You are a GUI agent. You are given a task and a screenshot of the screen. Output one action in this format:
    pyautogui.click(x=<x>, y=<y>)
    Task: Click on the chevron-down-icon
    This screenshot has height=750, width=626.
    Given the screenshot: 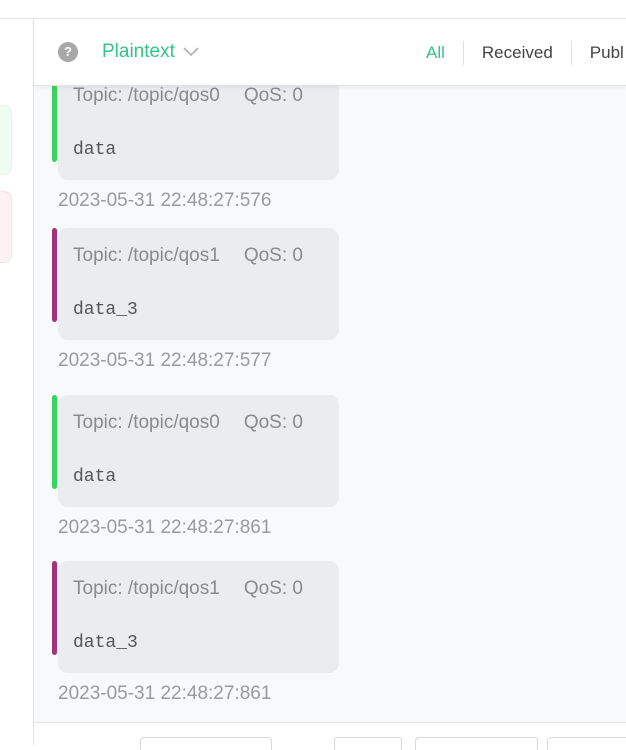 What is the action you would take?
    pyautogui.click(x=191, y=52)
    